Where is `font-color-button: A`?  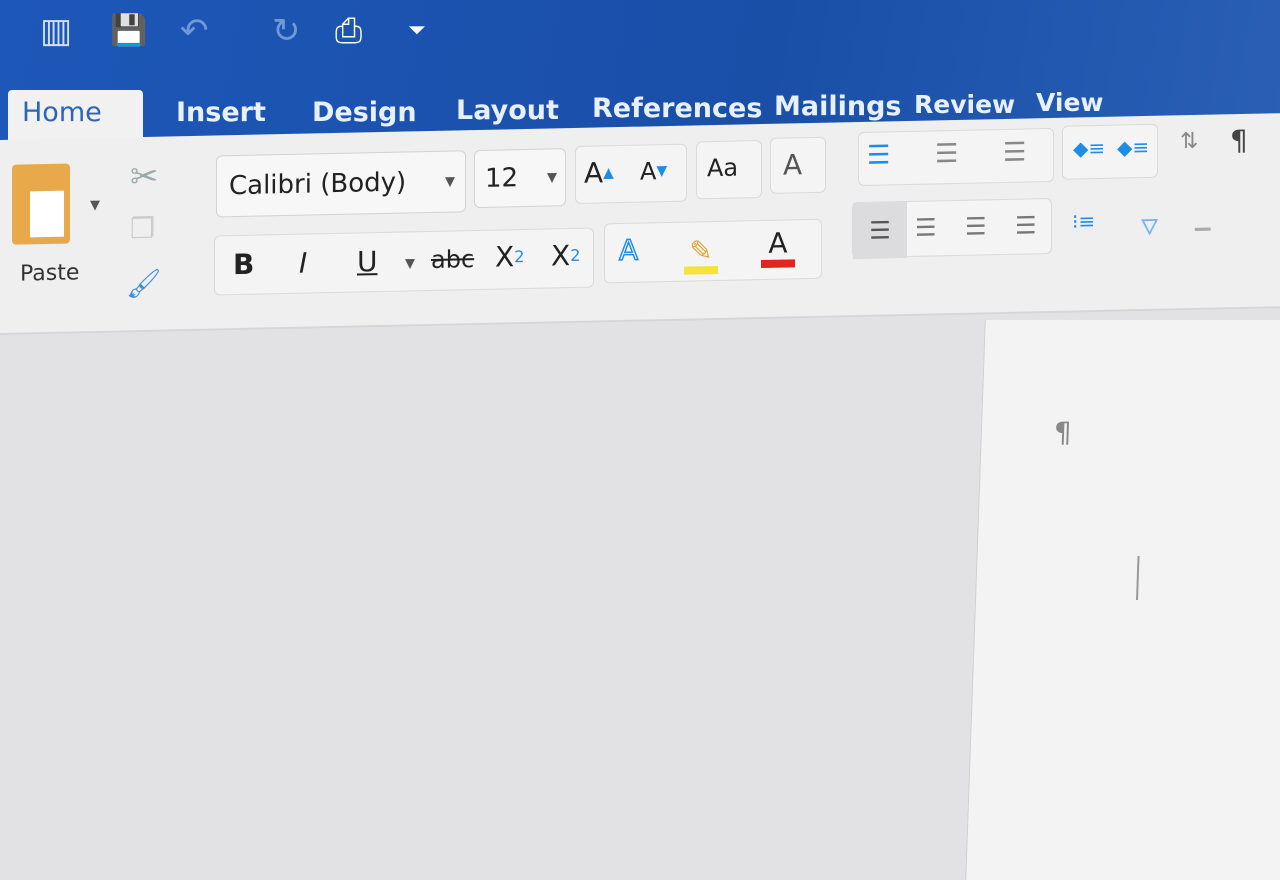 font-color-button: A is located at coordinates (778, 247).